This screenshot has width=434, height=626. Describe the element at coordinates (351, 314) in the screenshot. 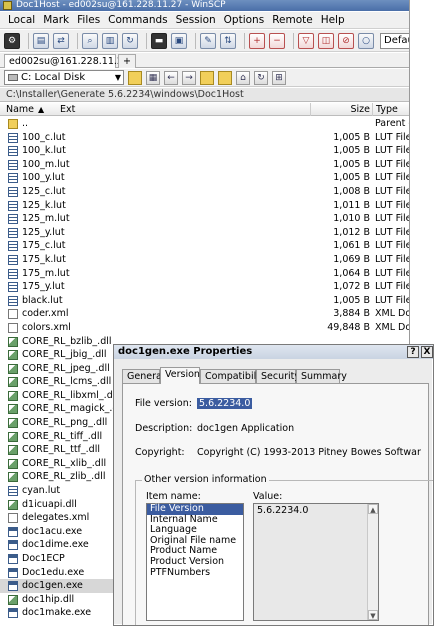

I see `file-size: 3,884 B` at that location.